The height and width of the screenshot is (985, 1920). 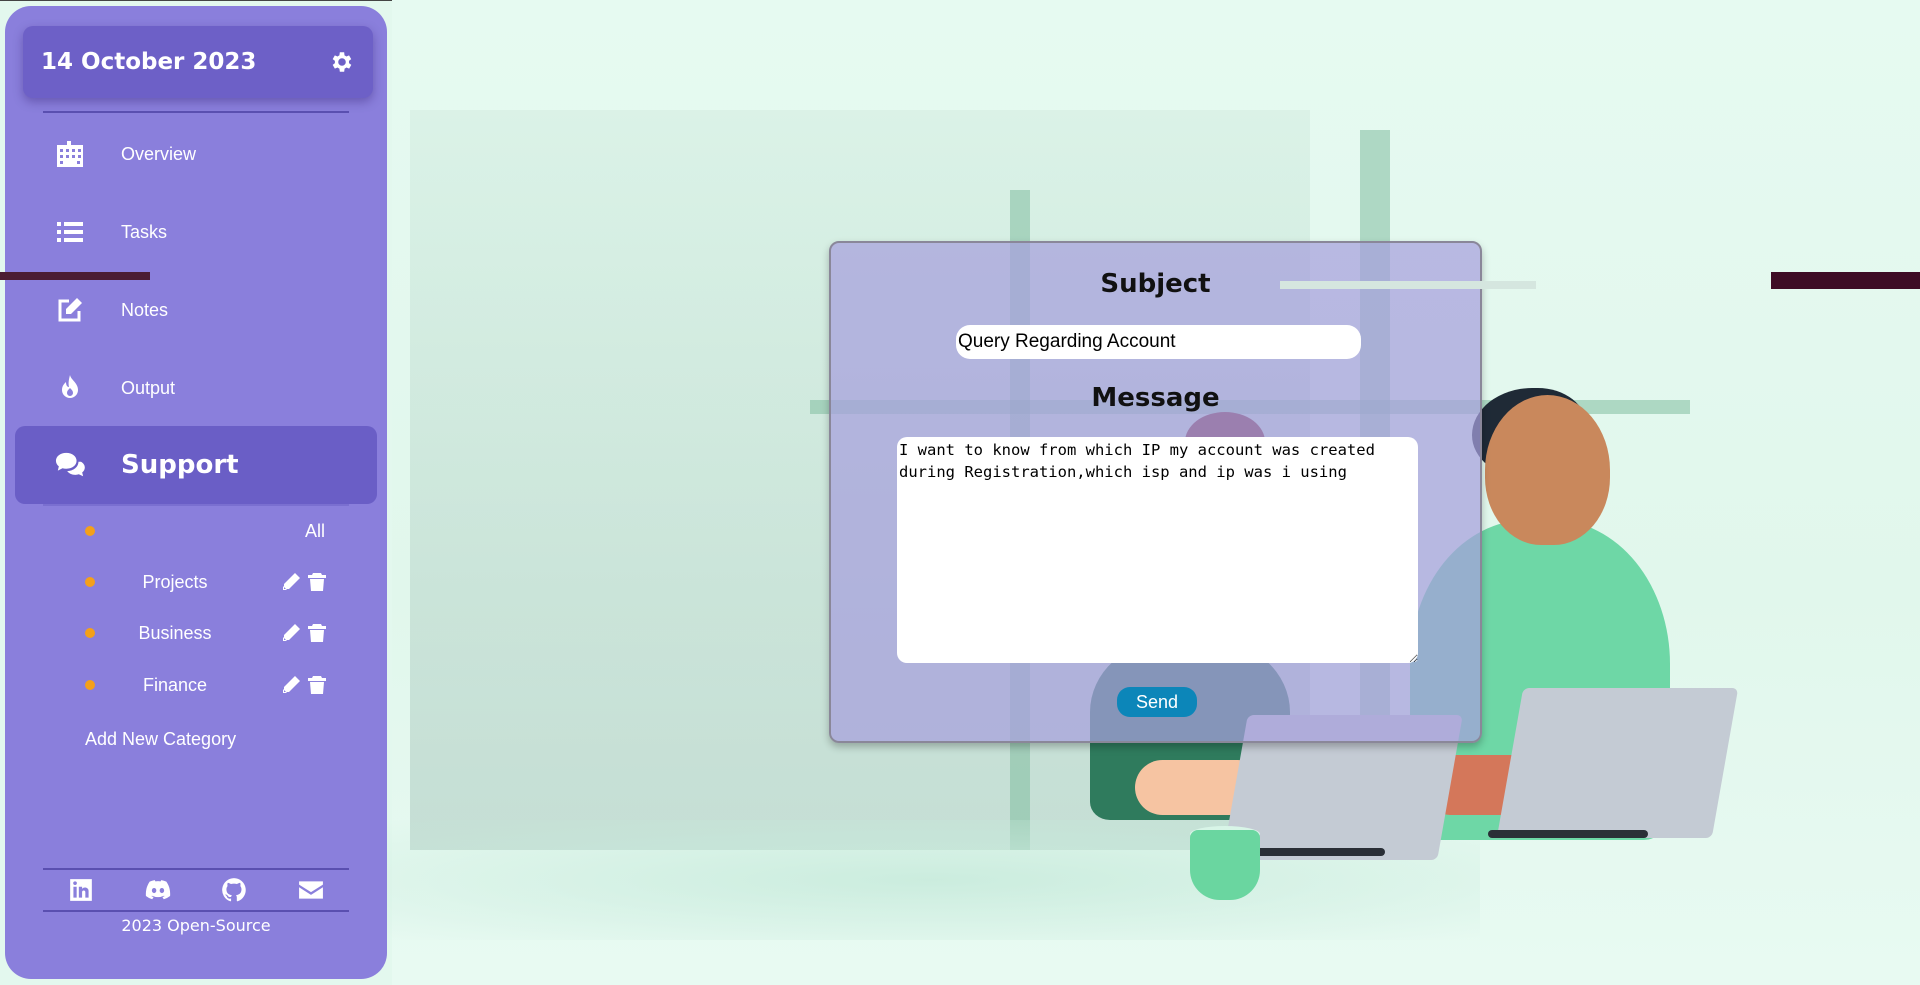 What do you see at coordinates (158, 890) in the screenshot?
I see `discord-icon` at bounding box center [158, 890].